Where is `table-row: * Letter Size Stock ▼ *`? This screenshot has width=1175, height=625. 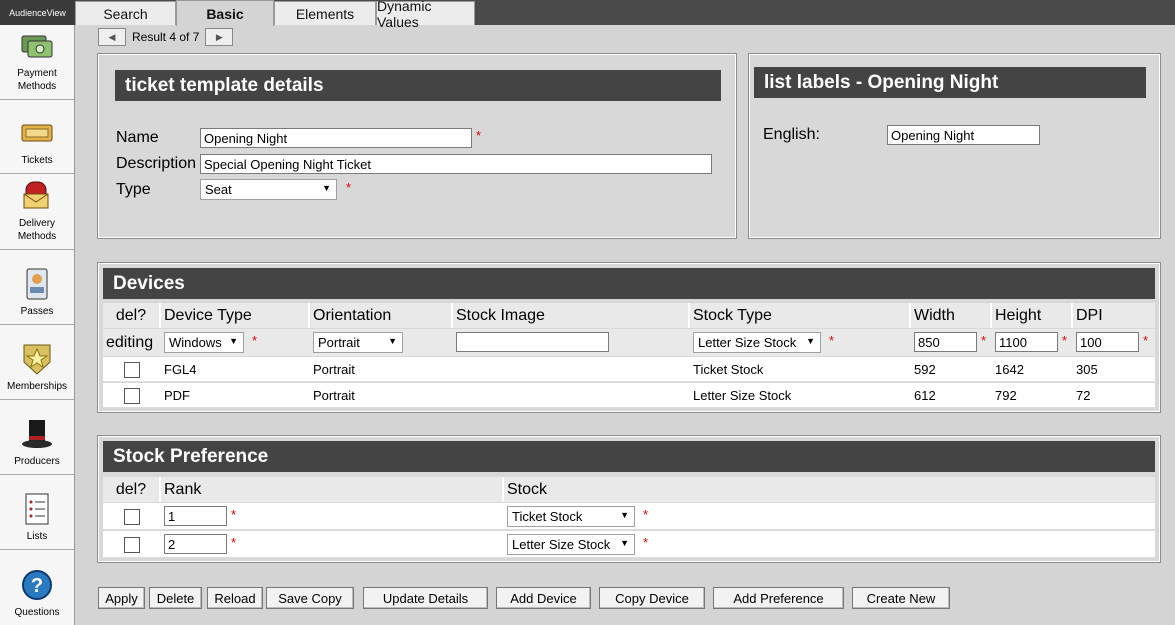 table-row: * Letter Size Stock ▼ * is located at coordinates (629, 544).